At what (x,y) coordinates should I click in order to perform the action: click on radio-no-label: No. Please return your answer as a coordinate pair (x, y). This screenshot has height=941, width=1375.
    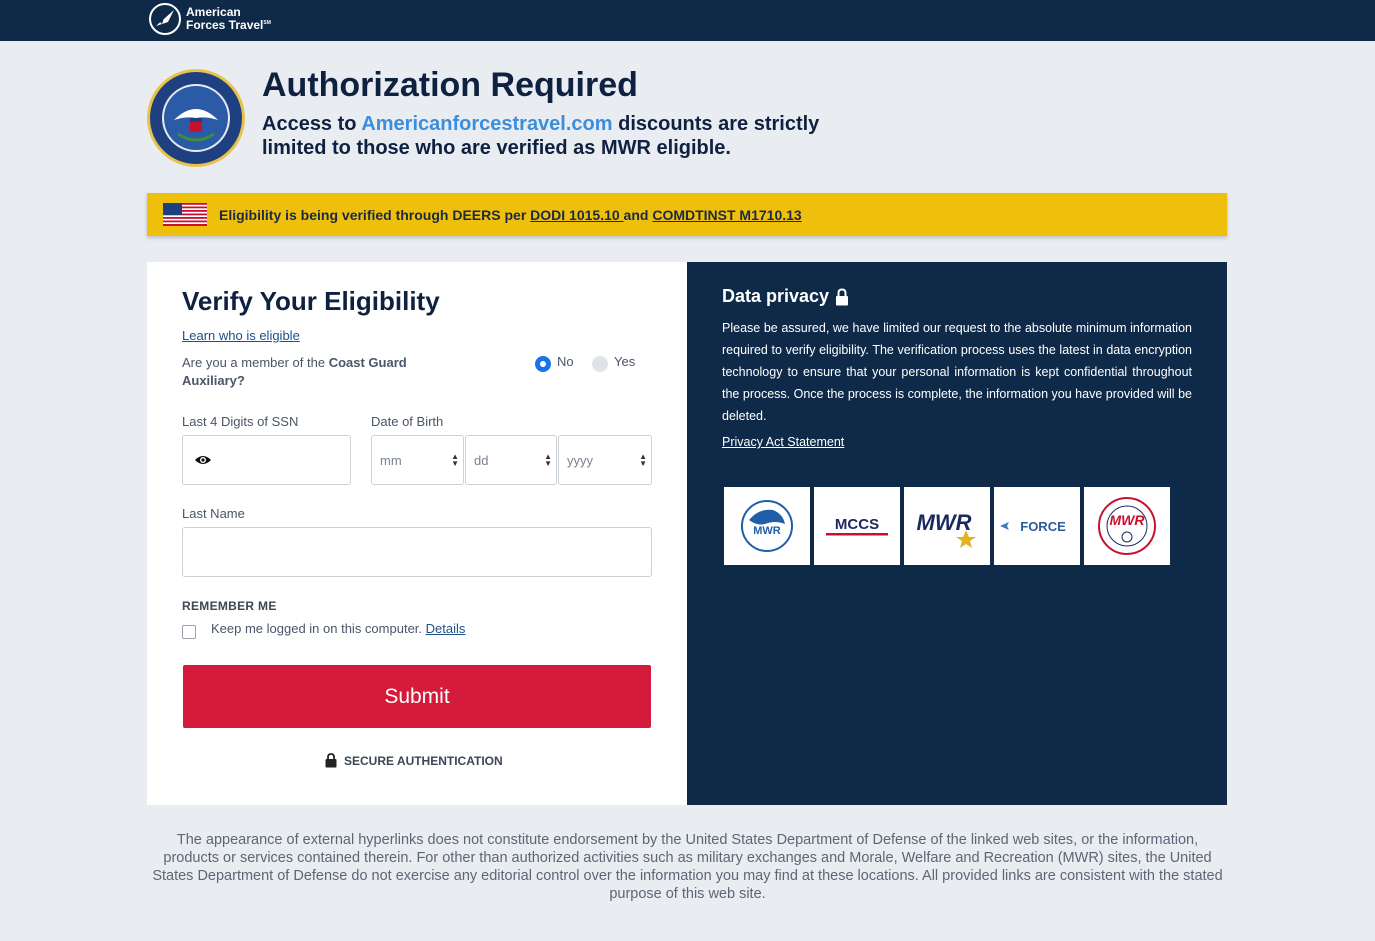
    Looking at the image, I should click on (565, 361).